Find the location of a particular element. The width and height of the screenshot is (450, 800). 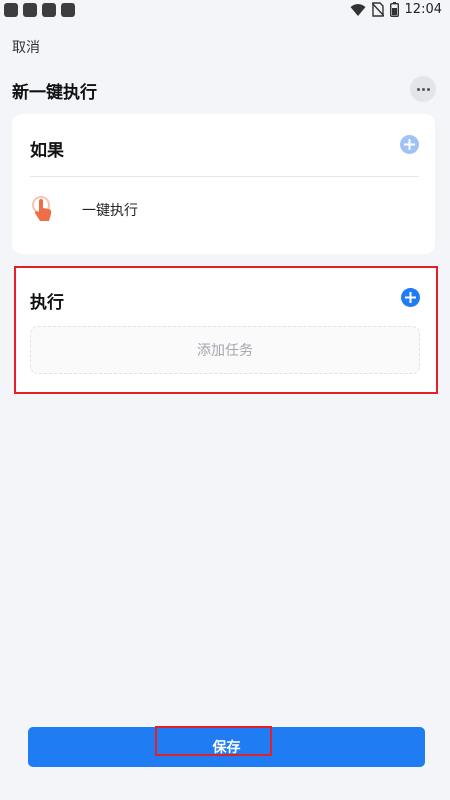

add-condition-button is located at coordinates (409, 144).